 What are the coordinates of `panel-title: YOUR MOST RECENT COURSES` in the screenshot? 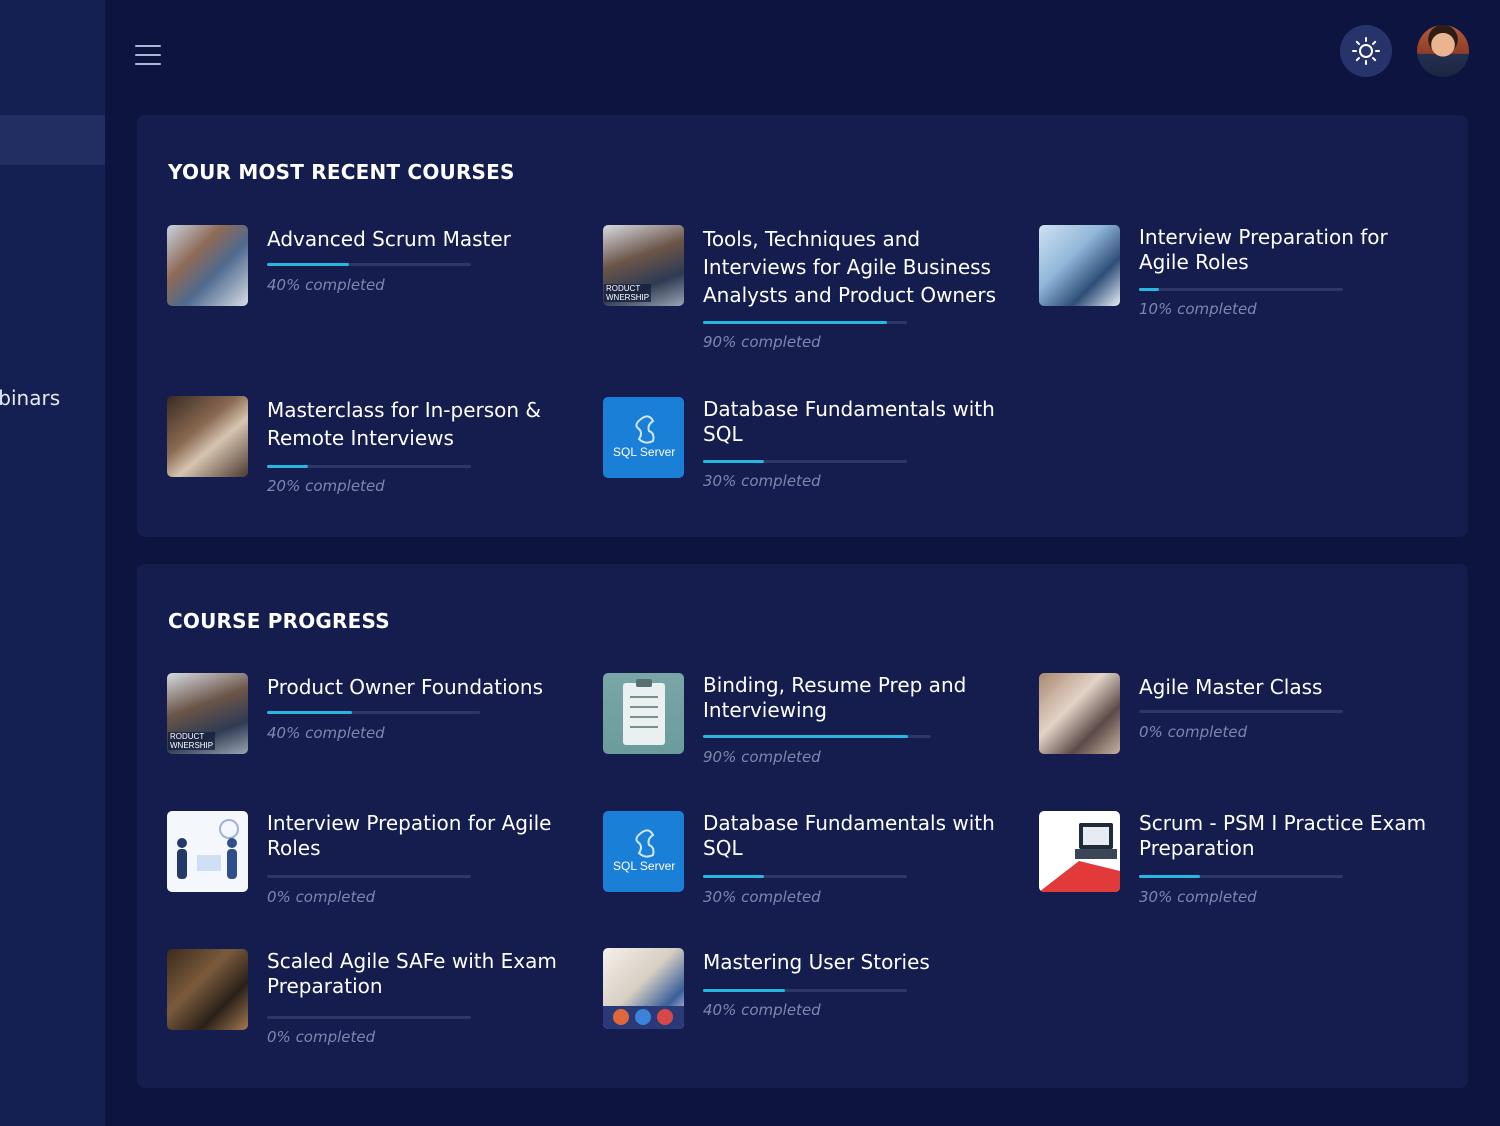 It's located at (341, 172).